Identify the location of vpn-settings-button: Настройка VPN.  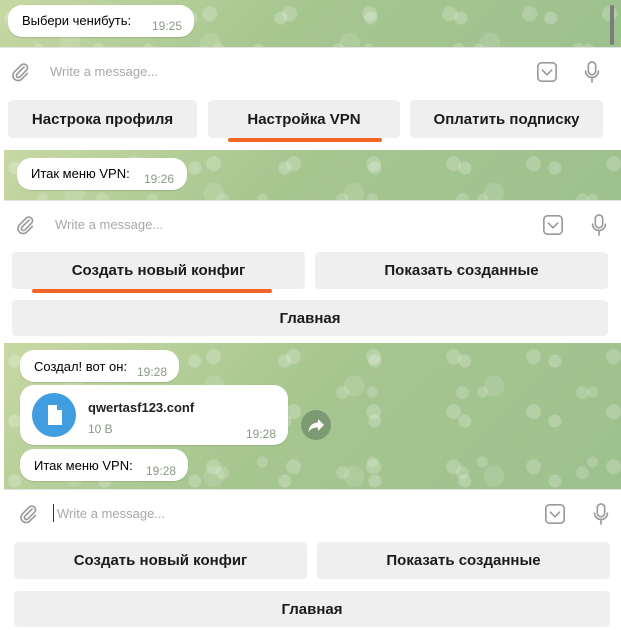
(304, 119).